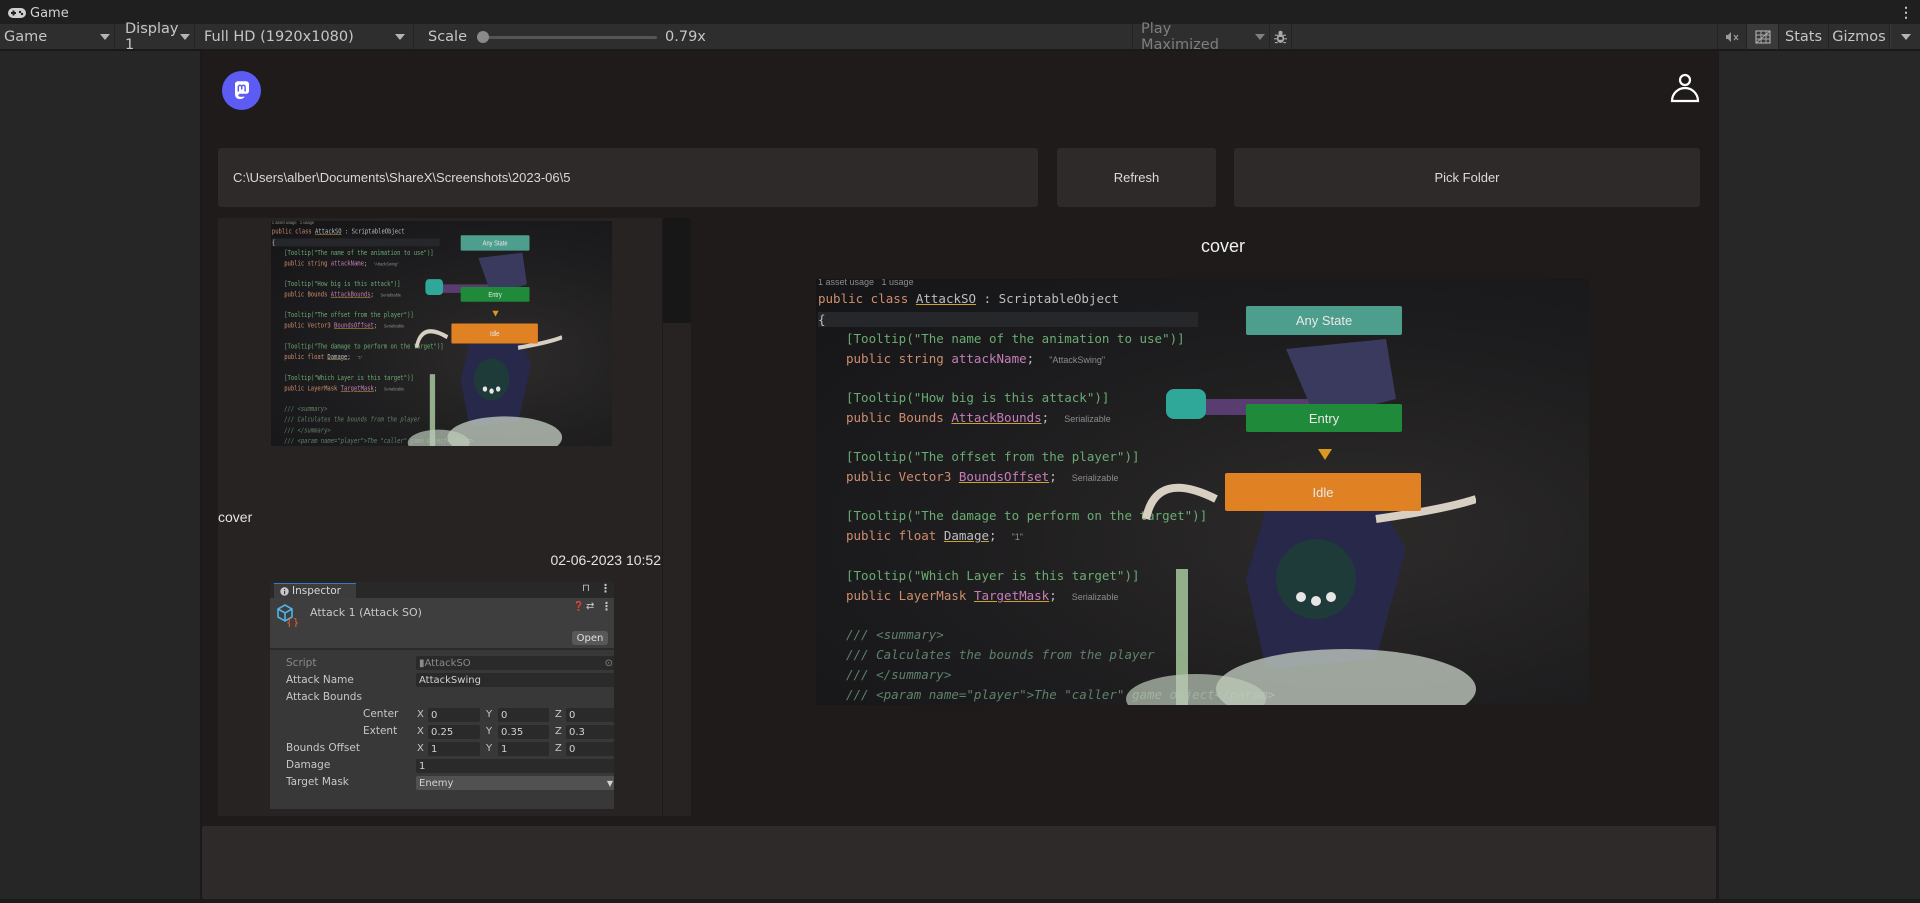  What do you see at coordinates (1763, 36) in the screenshot?
I see `aspect-grid-button` at bounding box center [1763, 36].